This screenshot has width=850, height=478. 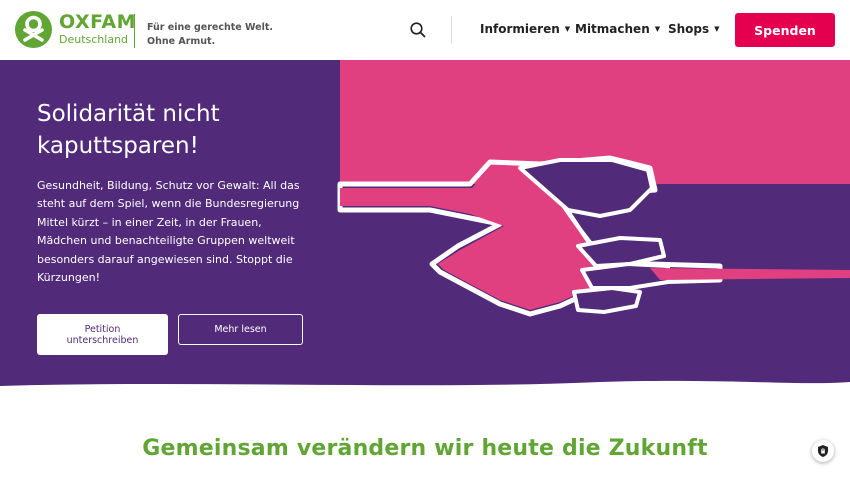 I want to click on nav-item-informieren: Informieren ▼, so click(x=525, y=29).